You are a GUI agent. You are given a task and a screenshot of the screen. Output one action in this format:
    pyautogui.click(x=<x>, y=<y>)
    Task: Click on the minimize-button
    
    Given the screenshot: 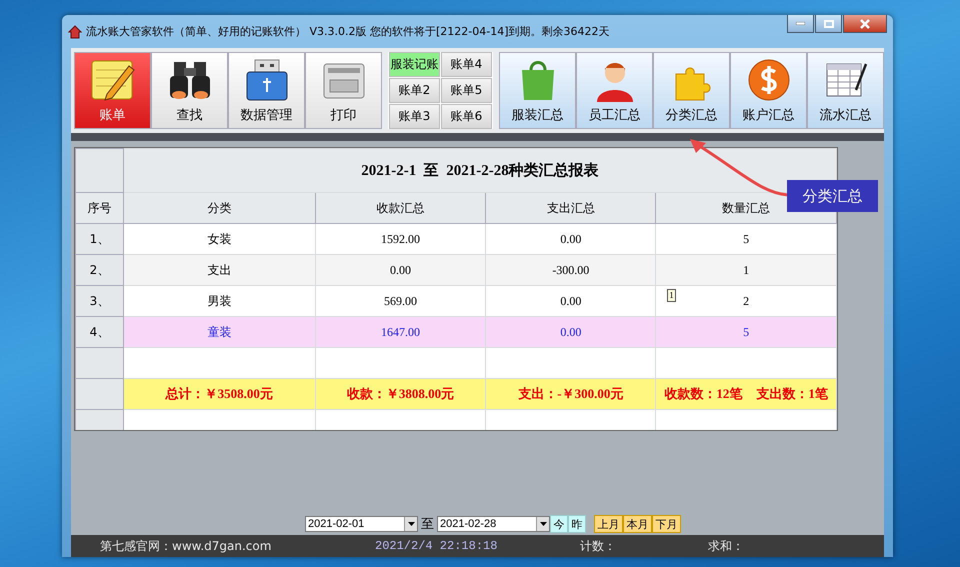 What is the action you would take?
    pyautogui.click(x=800, y=24)
    